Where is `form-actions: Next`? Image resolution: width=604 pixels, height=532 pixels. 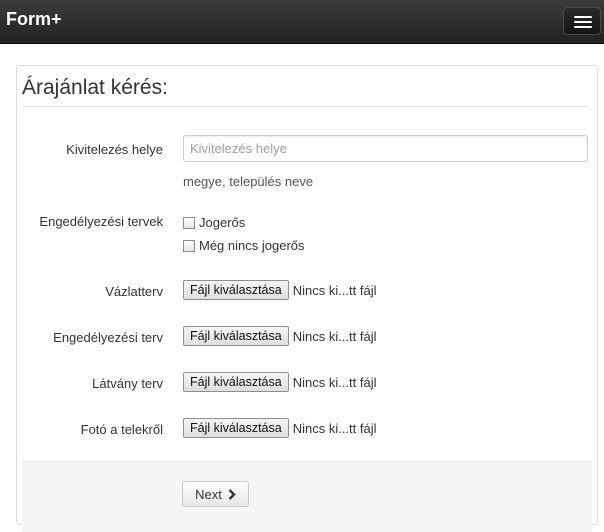
form-actions: Next is located at coordinates (307, 496).